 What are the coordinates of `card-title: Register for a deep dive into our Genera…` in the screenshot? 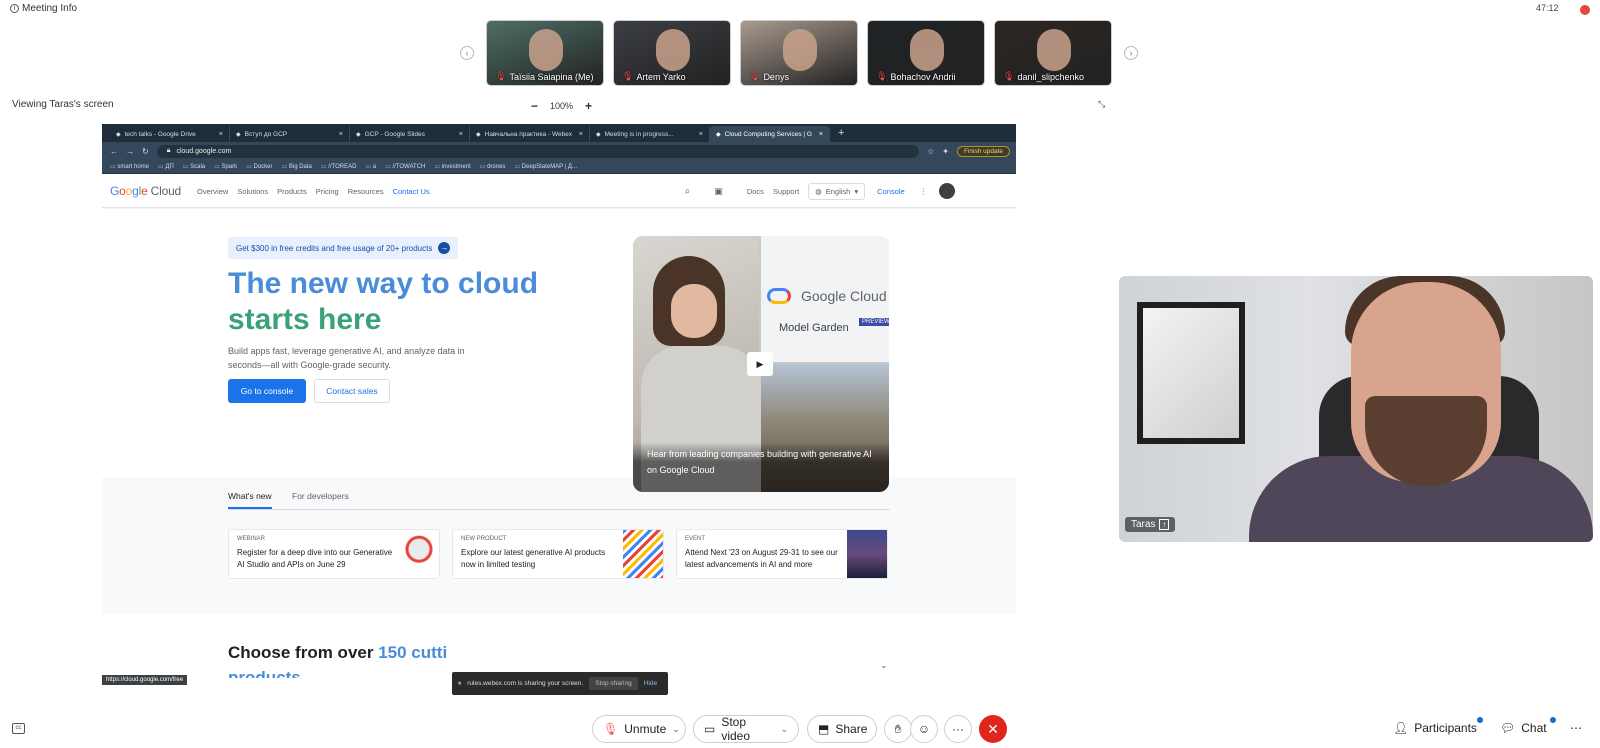 It's located at (315, 558).